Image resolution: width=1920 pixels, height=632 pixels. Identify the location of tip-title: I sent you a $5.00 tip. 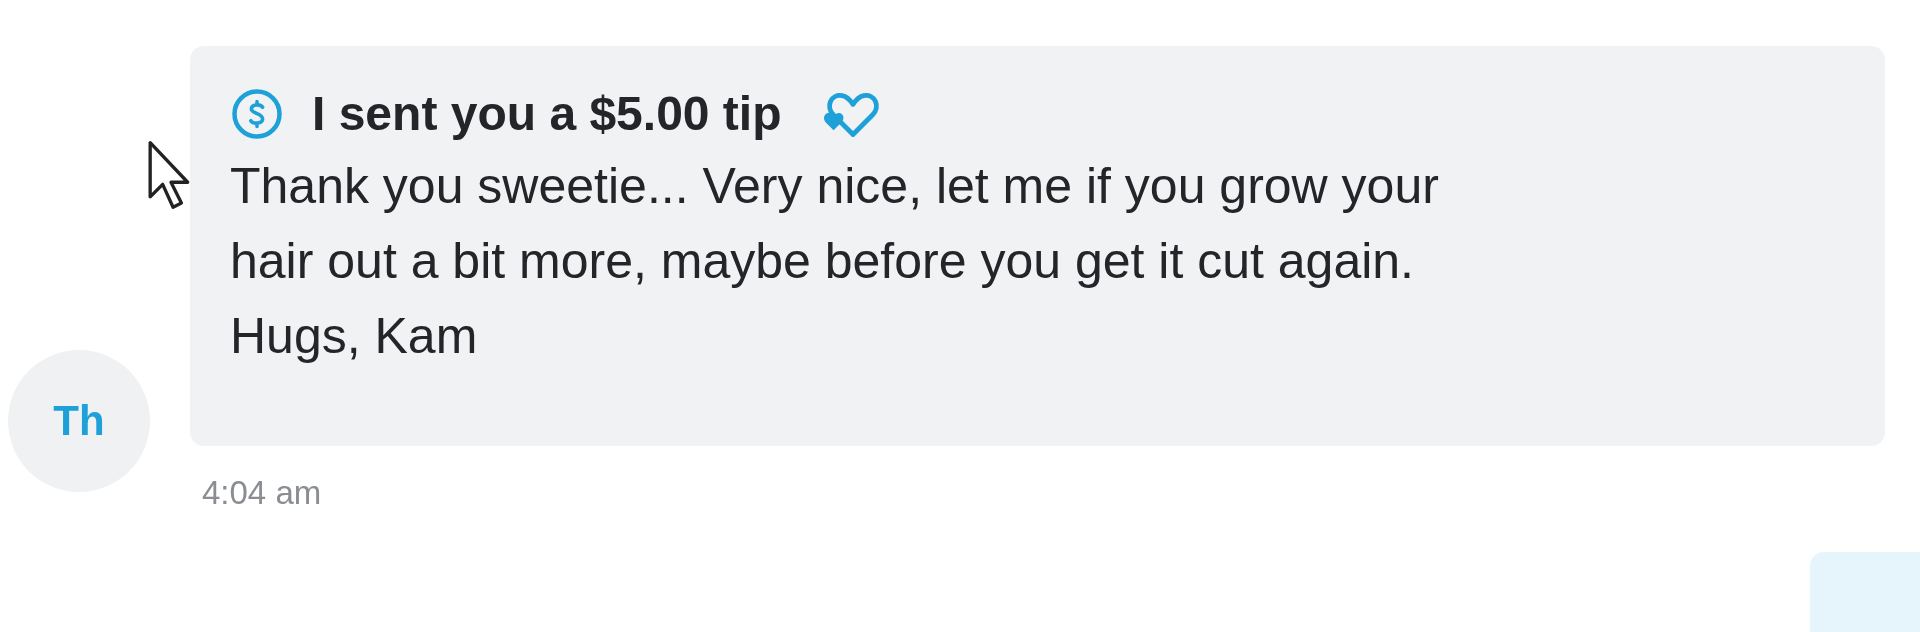
(547, 113).